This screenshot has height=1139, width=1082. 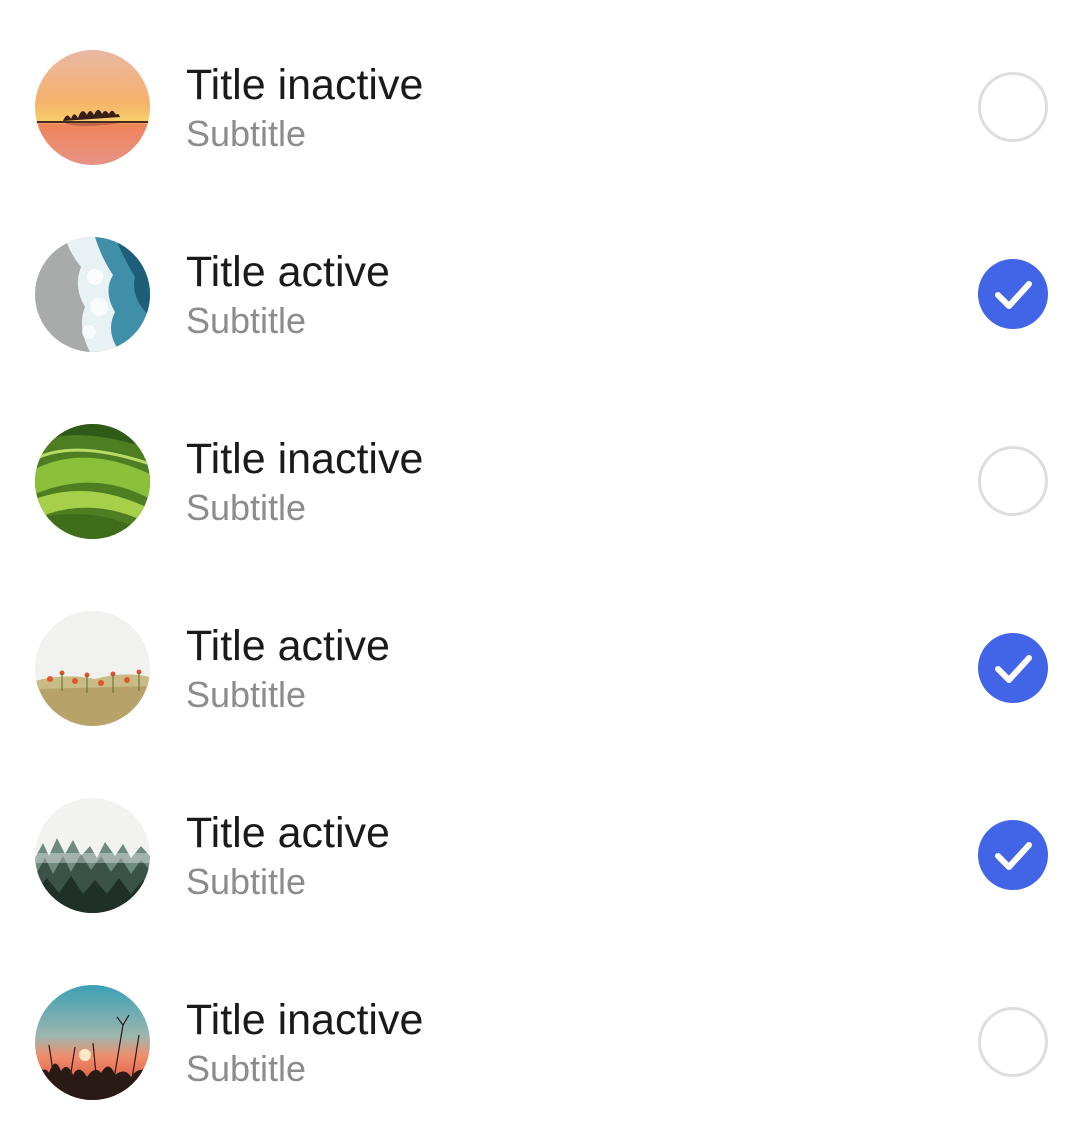 I want to click on green-hills-thumbnail, so click(x=92, y=481).